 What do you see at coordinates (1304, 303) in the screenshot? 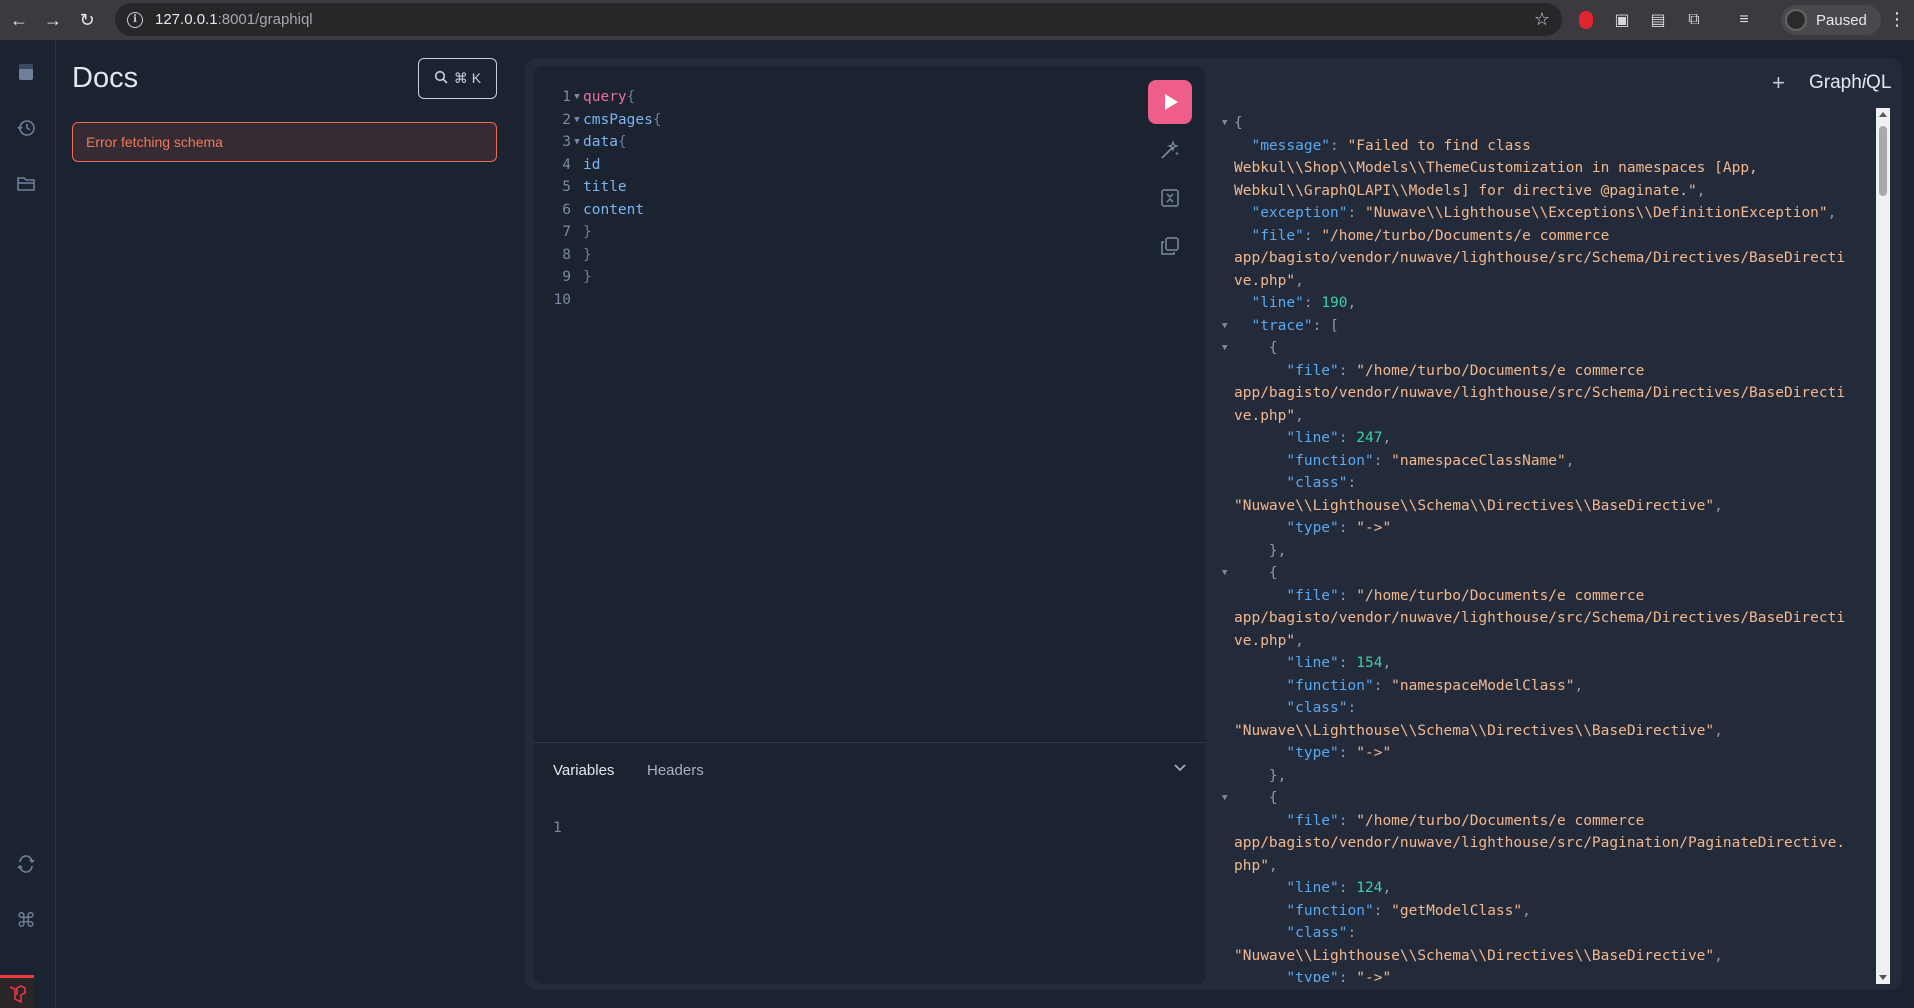
I see `response-line: "line": 190,` at bounding box center [1304, 303].